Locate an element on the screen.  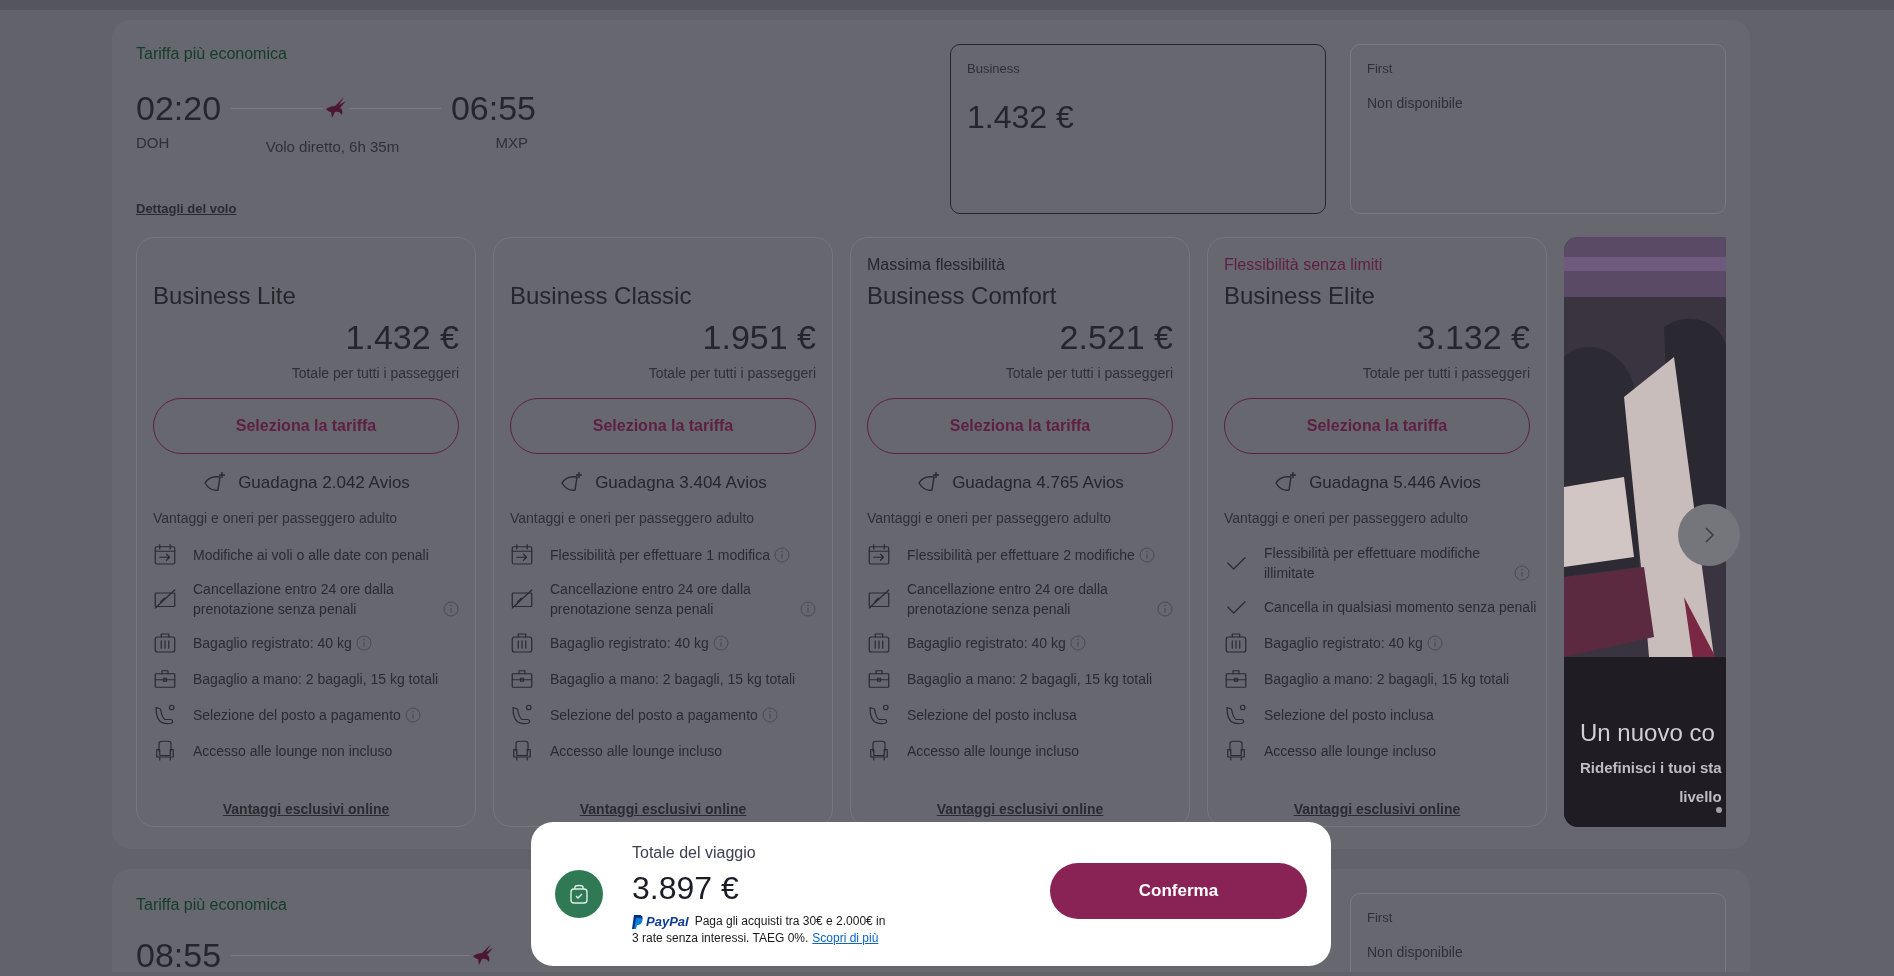
cabin-option: Business 1.432 € is located at coordinates (1138, 129).